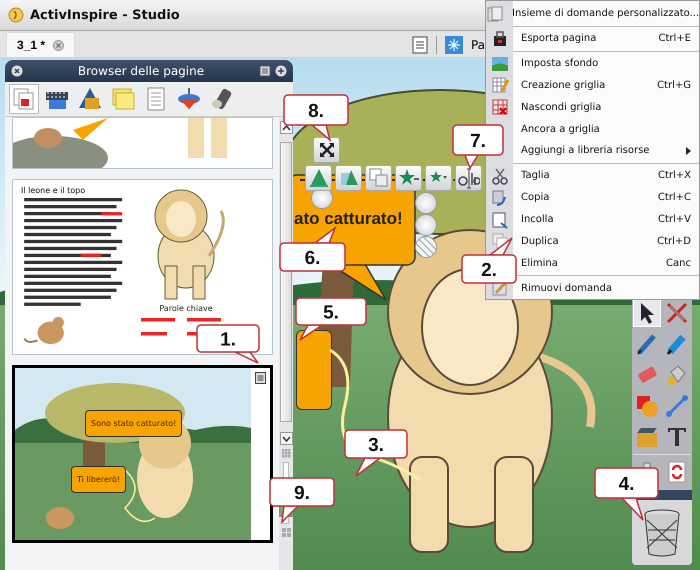 Image resolution: width=700 pixels, height=570 pixels. I want to click on callout-tooltip: 8., so click(316, 117).